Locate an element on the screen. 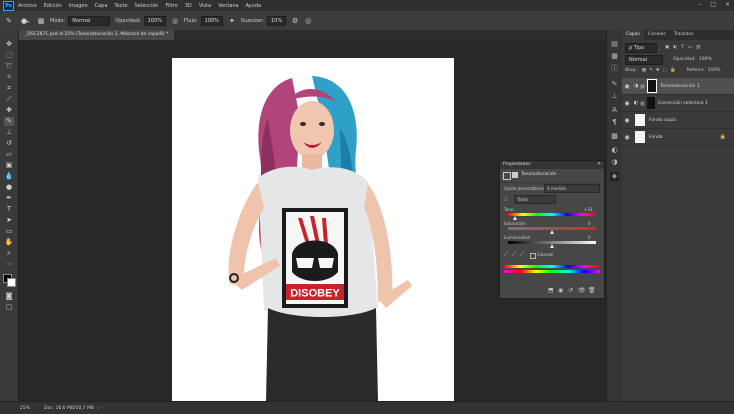 This screenshot has height=414, width=734. menu-filtro: Filtro is located at coordinates (171, 6).